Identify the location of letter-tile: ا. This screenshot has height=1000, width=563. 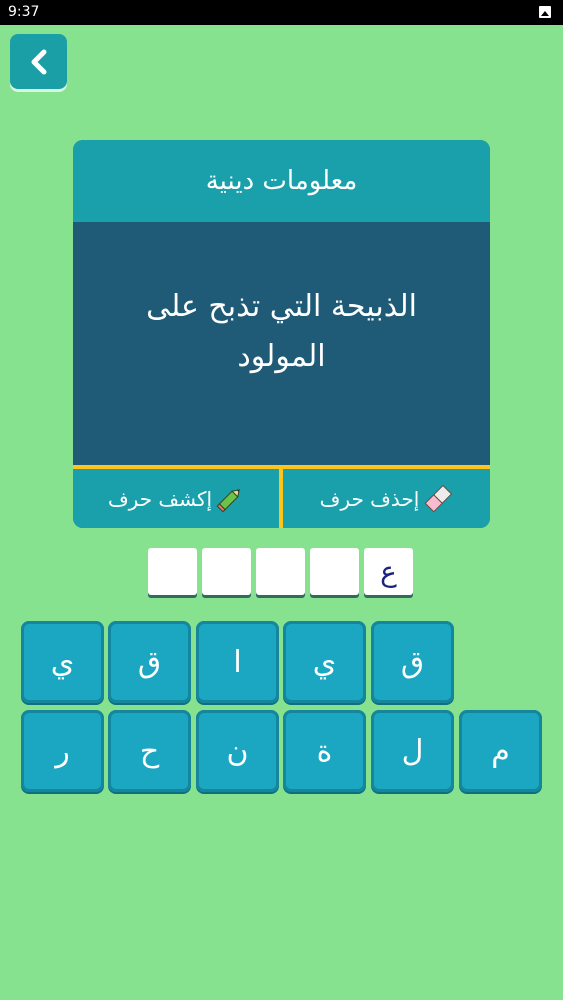
(237, 662).